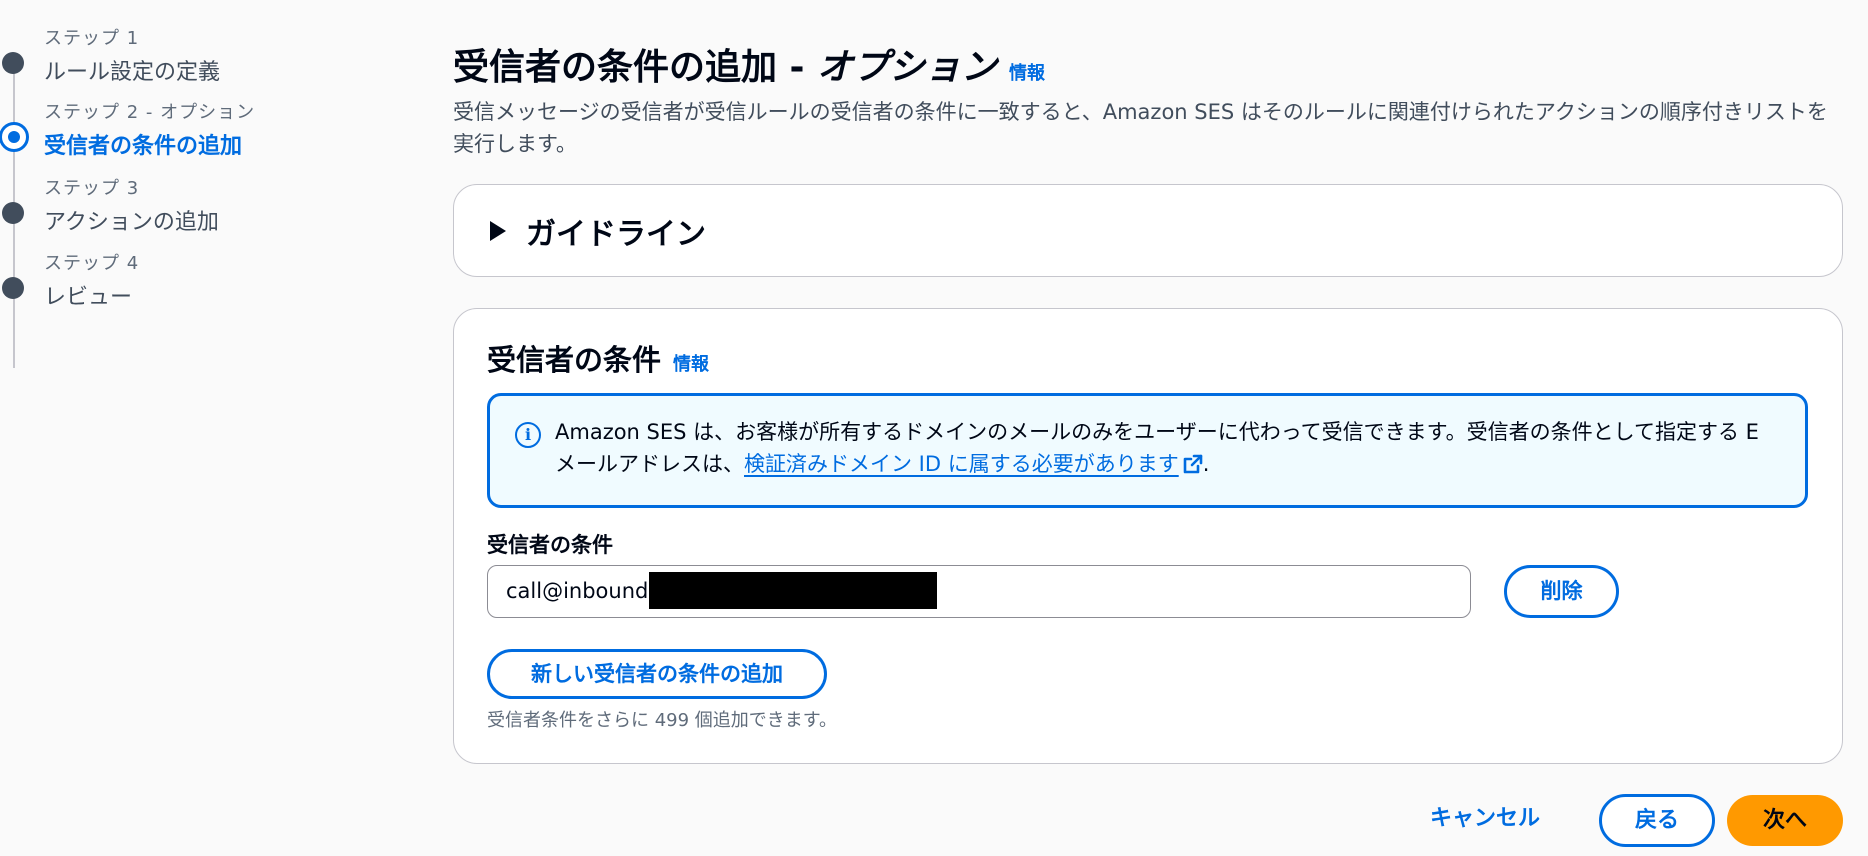 Image resolution: width=1868 pixels, height=856 pixels. Describe the element at coordinates (979, 591) in the screenshot. I see `recipient-condition-input: call@inbound.` at that location.